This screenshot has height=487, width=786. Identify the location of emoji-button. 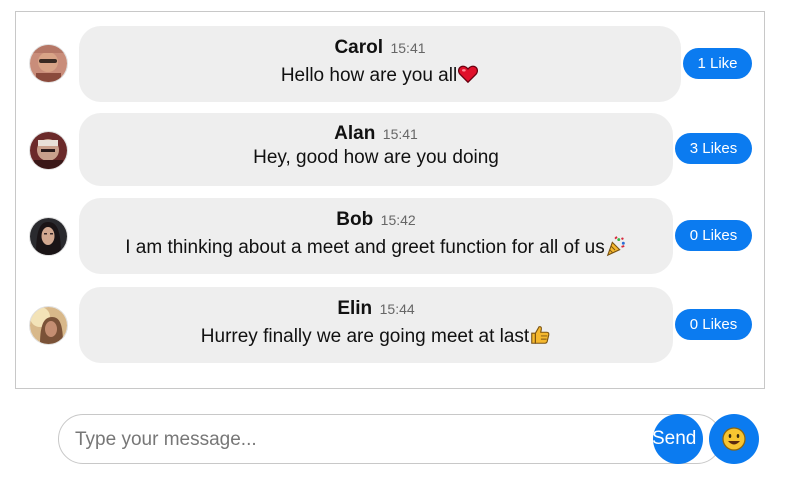
(734, 439).